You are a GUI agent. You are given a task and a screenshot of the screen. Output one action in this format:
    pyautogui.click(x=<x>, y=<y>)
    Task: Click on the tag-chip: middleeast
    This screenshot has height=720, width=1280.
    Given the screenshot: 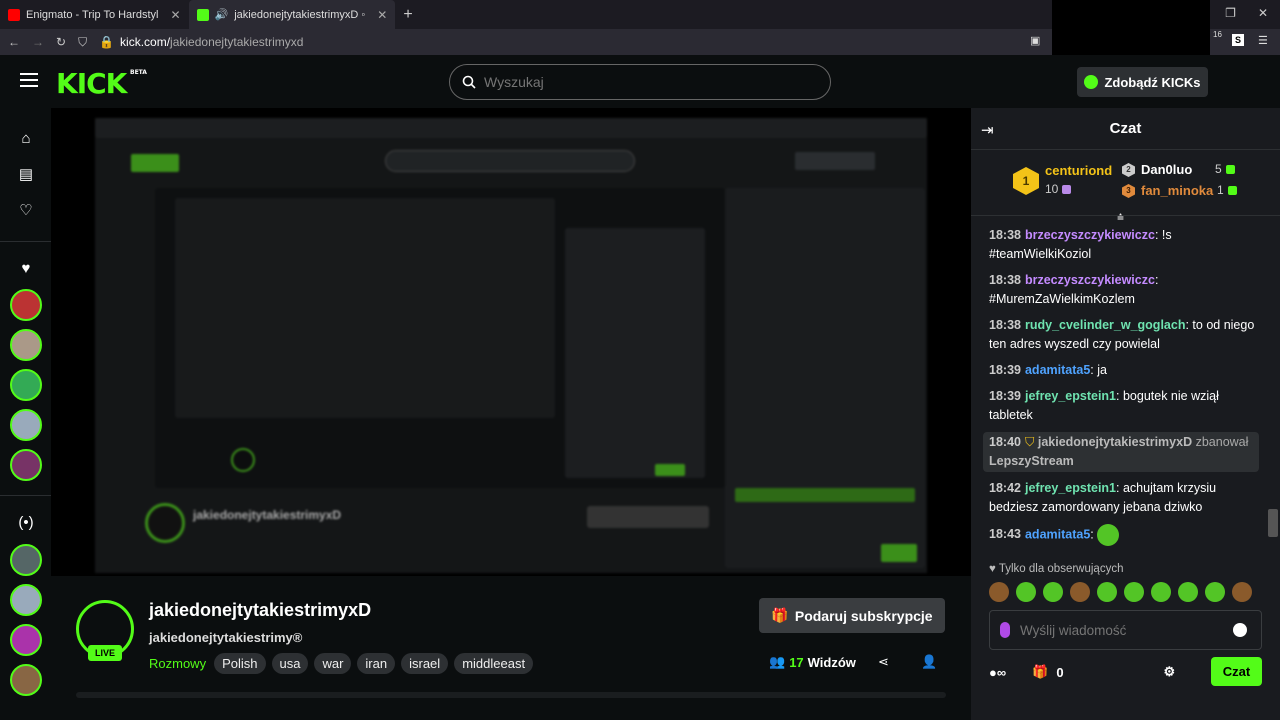 What is the action you would take?
    pyautogui.click(x=494, y=663)
    